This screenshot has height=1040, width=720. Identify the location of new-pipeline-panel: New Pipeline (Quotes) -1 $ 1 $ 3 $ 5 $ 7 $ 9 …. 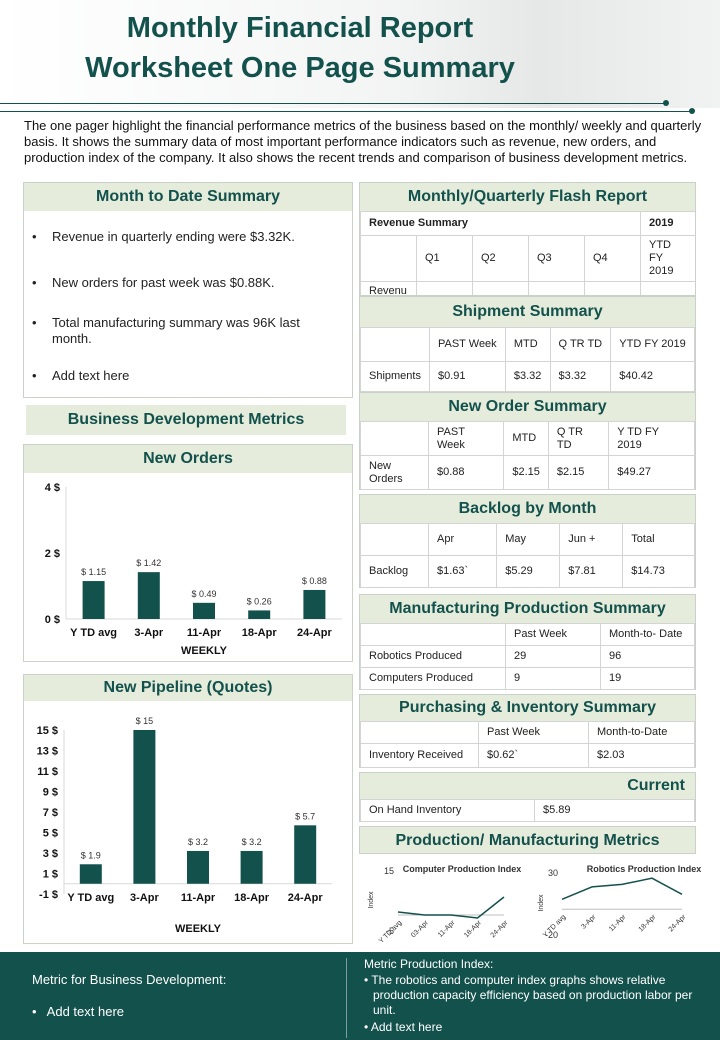
(188, 809).